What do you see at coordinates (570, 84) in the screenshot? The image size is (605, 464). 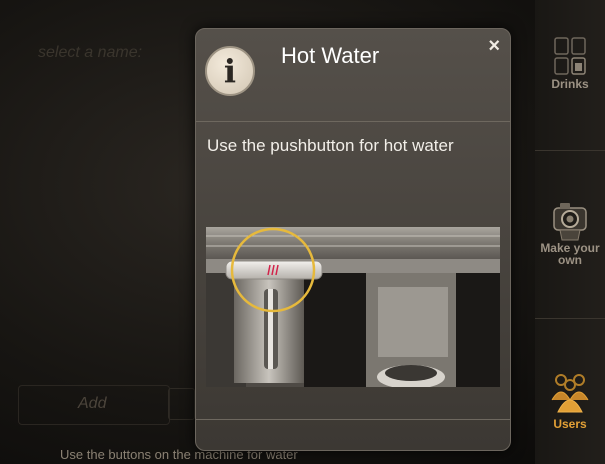 I see `sidebar-item-label: Drinks` at bounding box center [570, 84].